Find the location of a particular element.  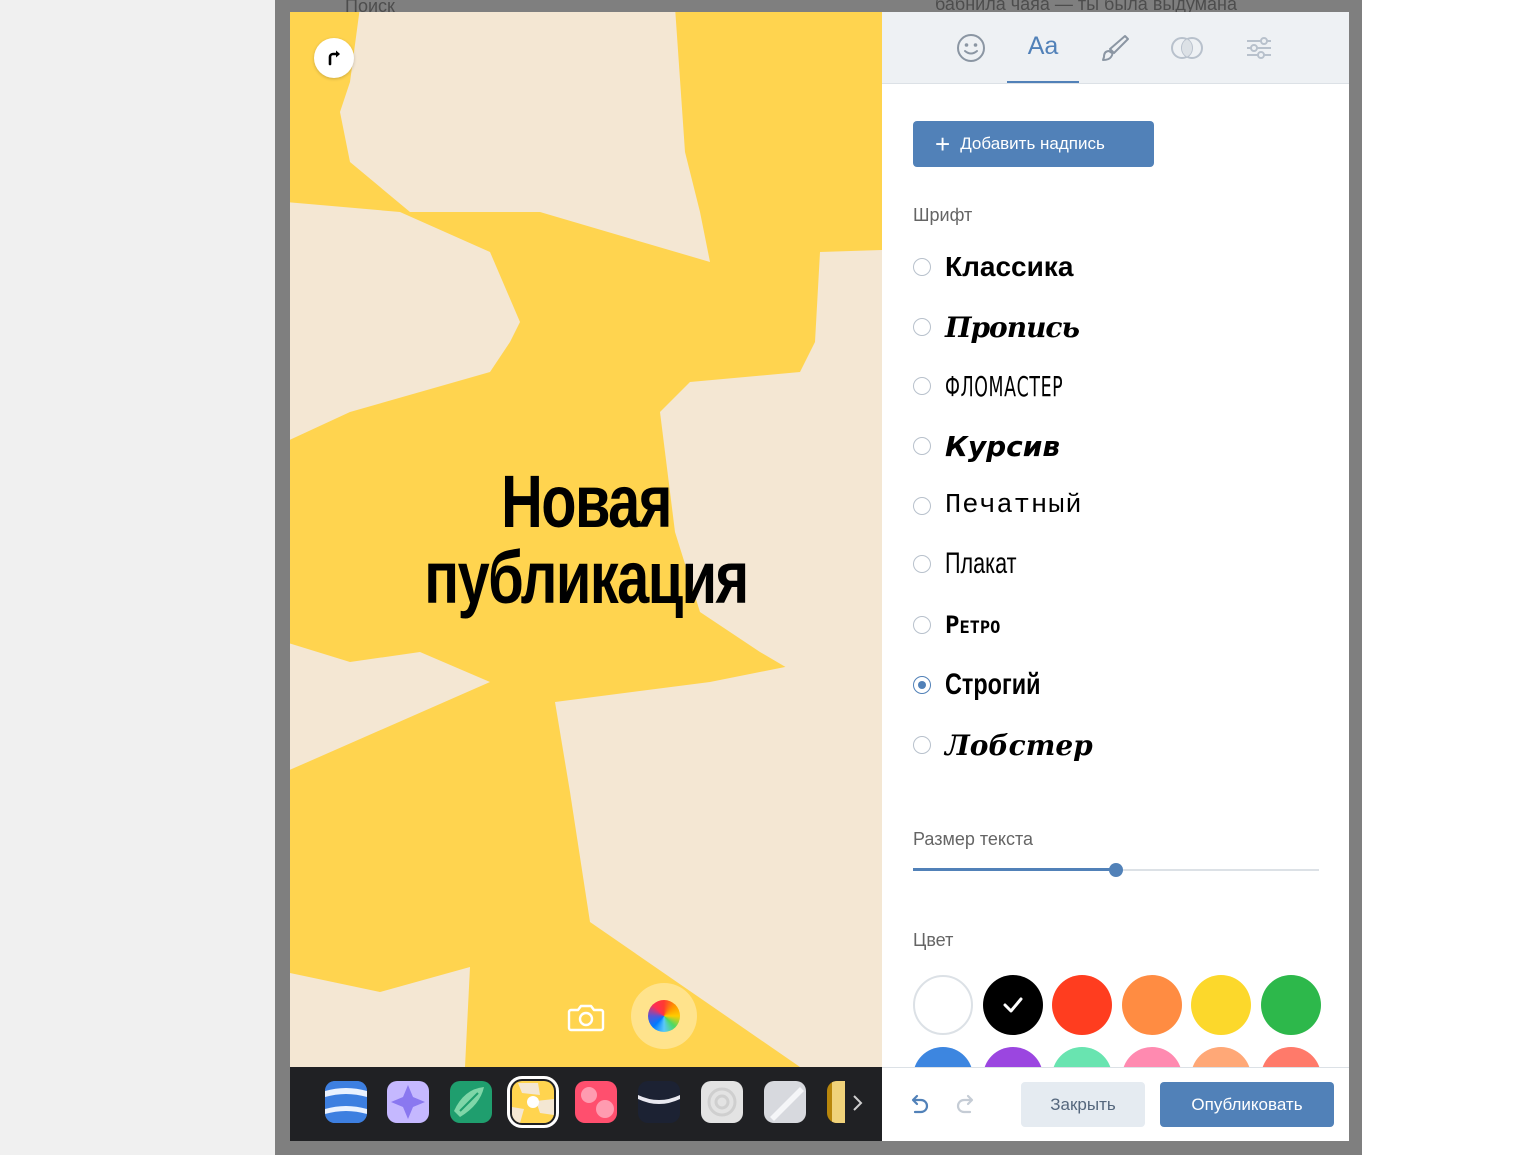

background-thumb-gray is located at coordinates (722, 1102).